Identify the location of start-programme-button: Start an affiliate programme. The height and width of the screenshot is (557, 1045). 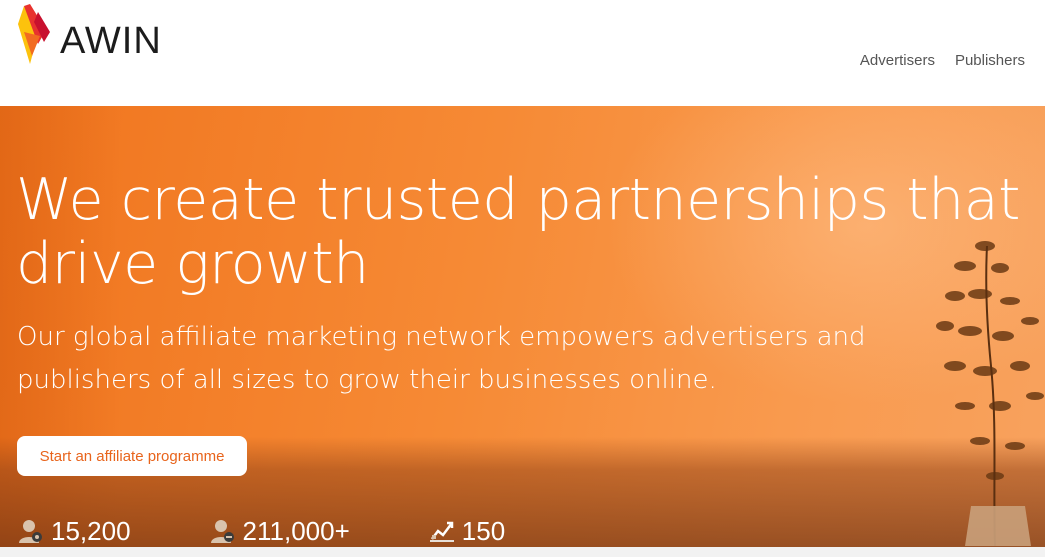
(132, 456).